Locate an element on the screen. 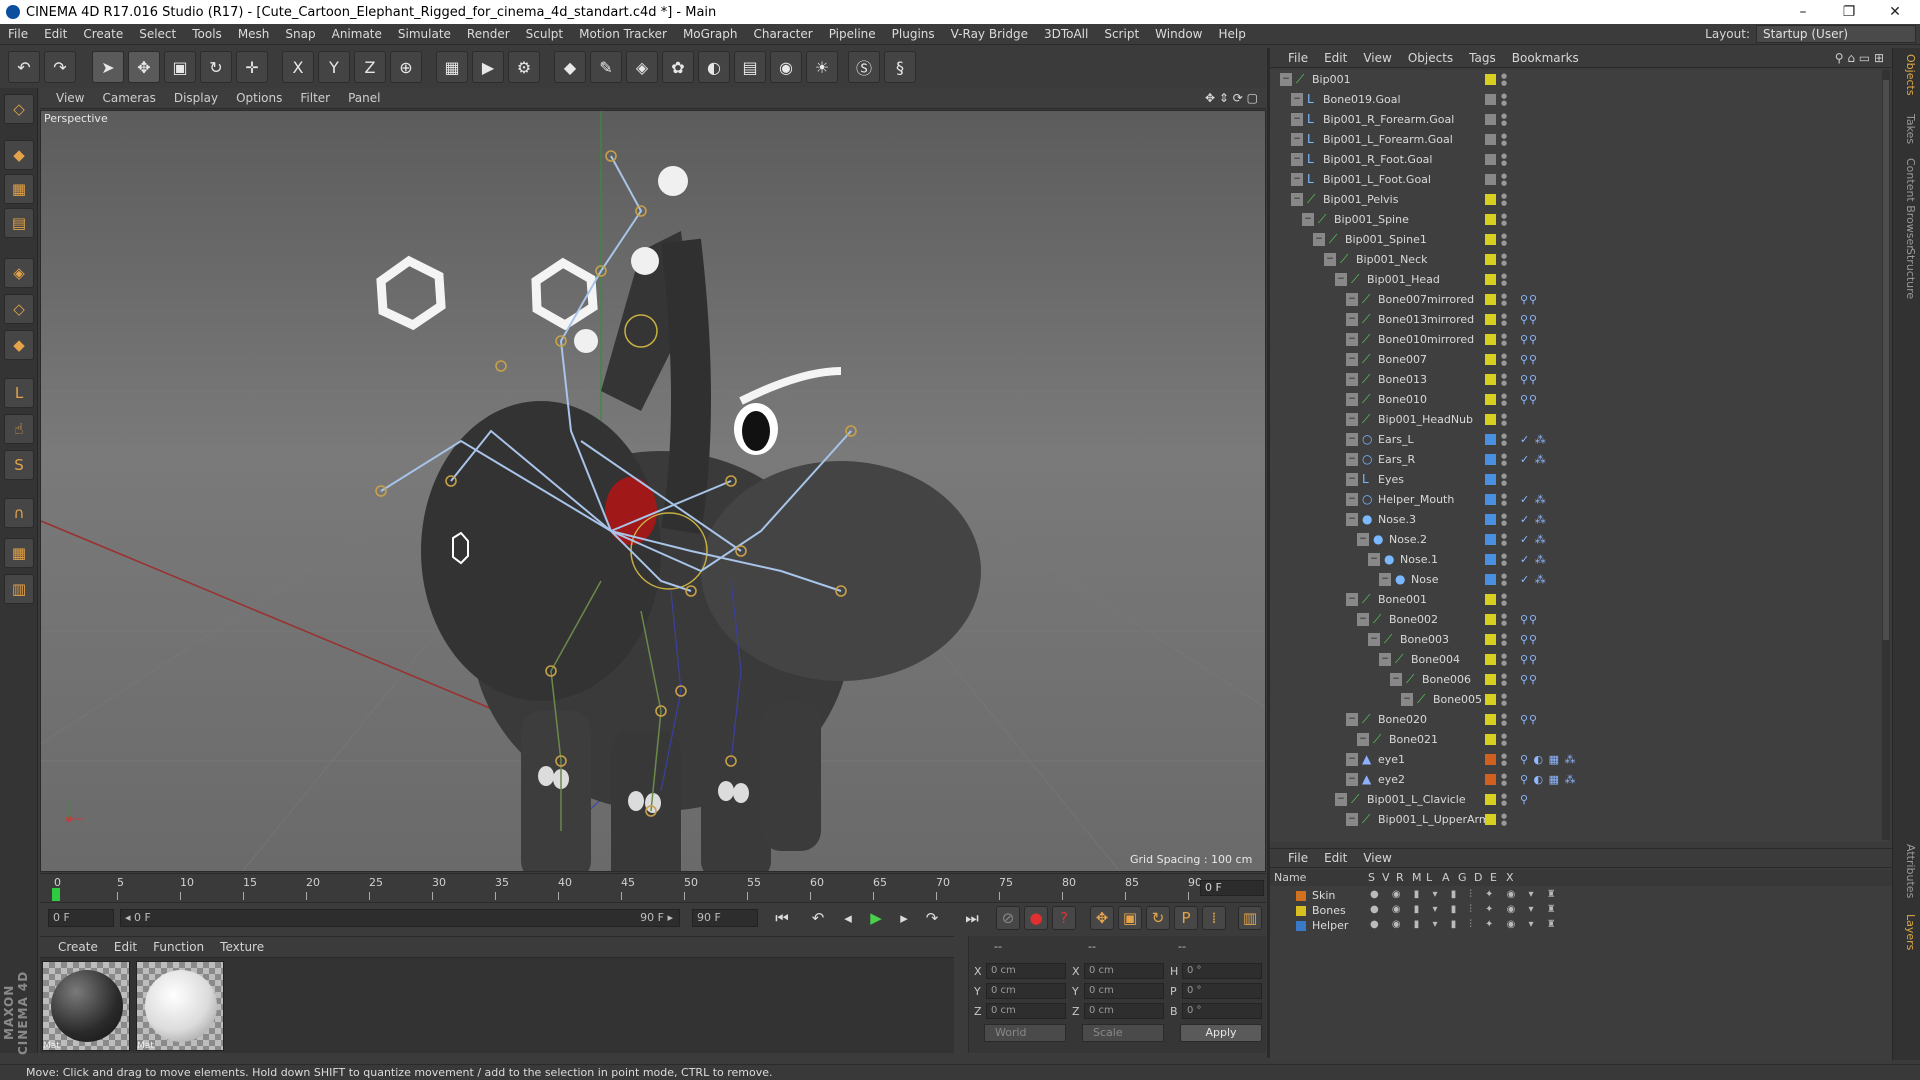 The height and width of the screenshot is (1080, 1920). subdivision-button: ◈ is located at coordinates (642, 67).